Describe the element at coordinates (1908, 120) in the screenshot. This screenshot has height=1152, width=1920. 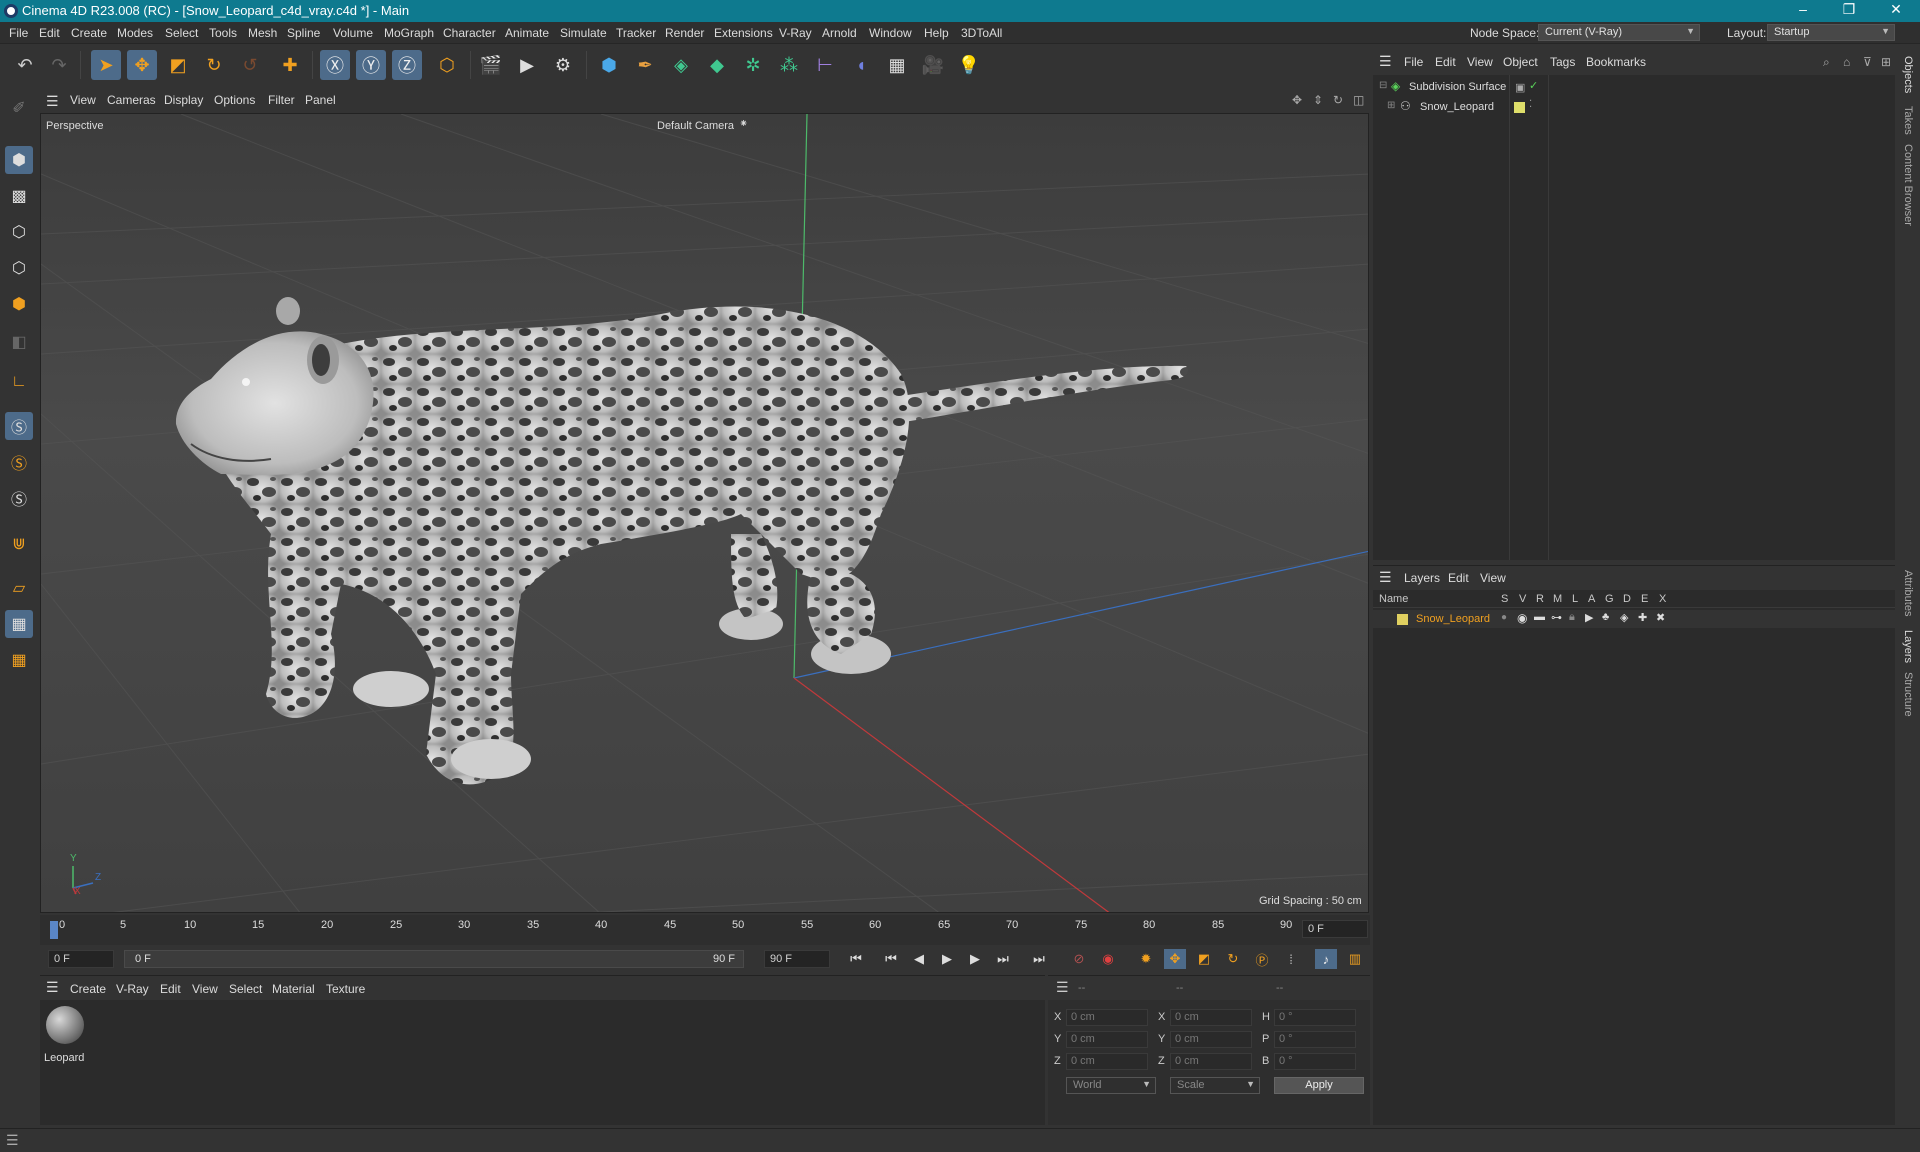
I see `tab-takes: Takes` at that location.